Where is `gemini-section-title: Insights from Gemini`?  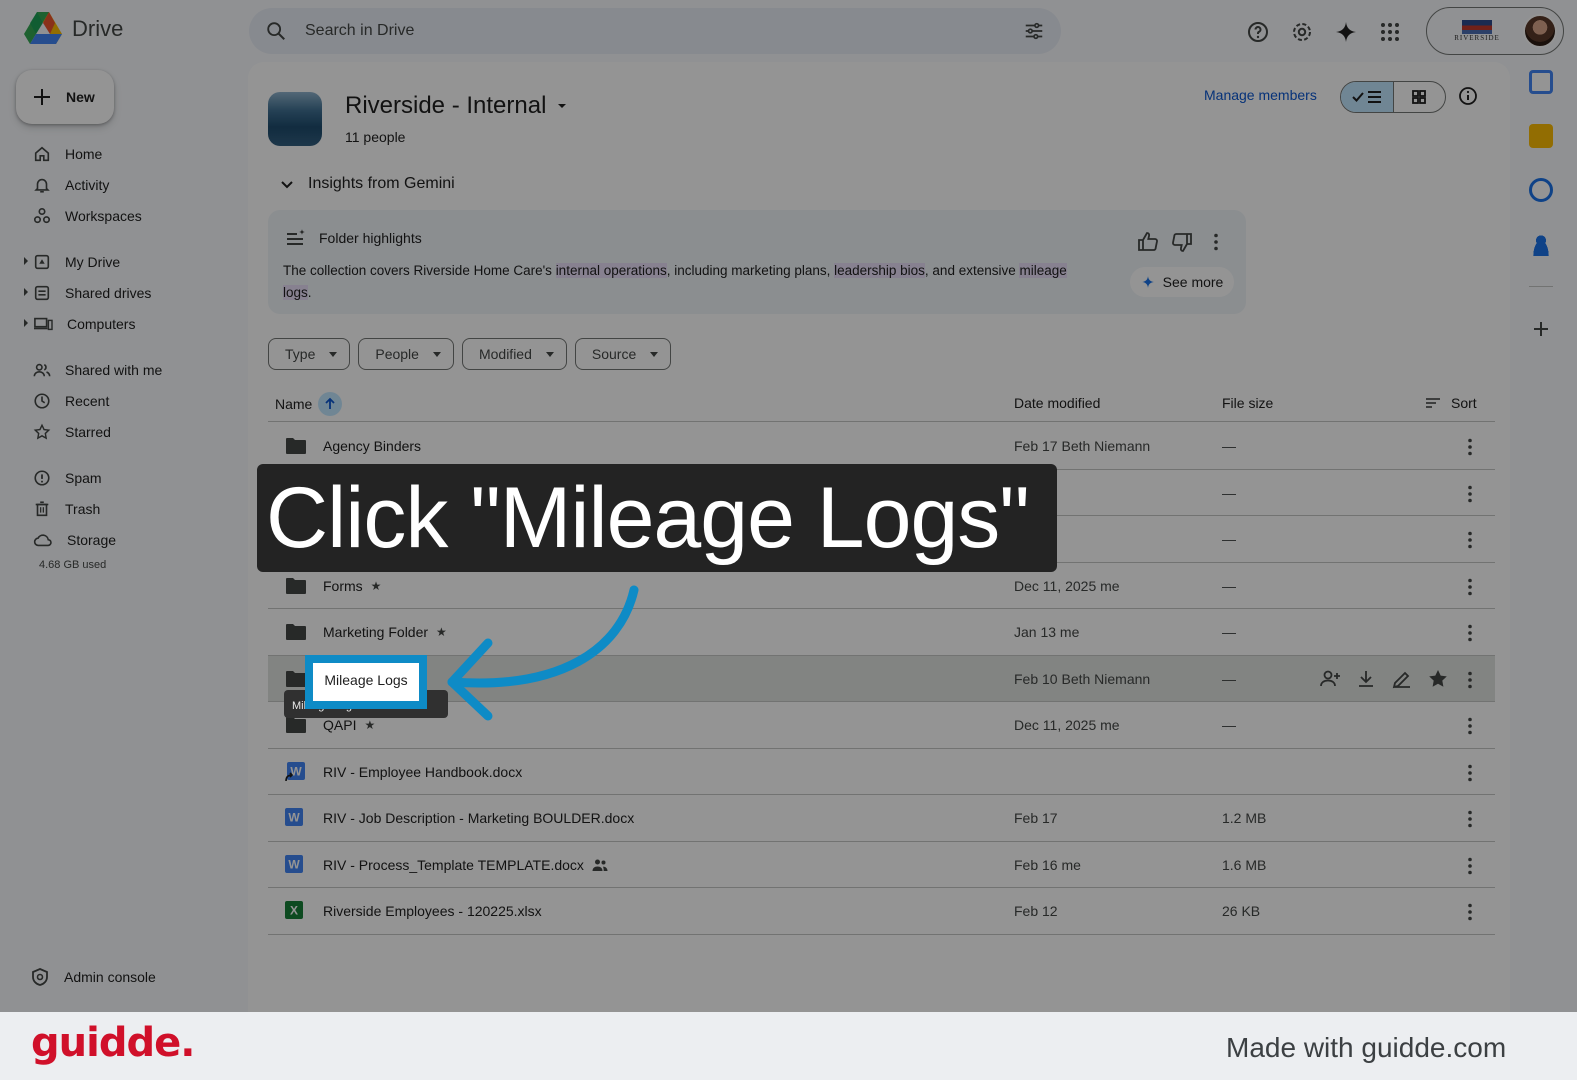 gemini-section-title: Insights from Gemini is located at coordinates (381, 183).